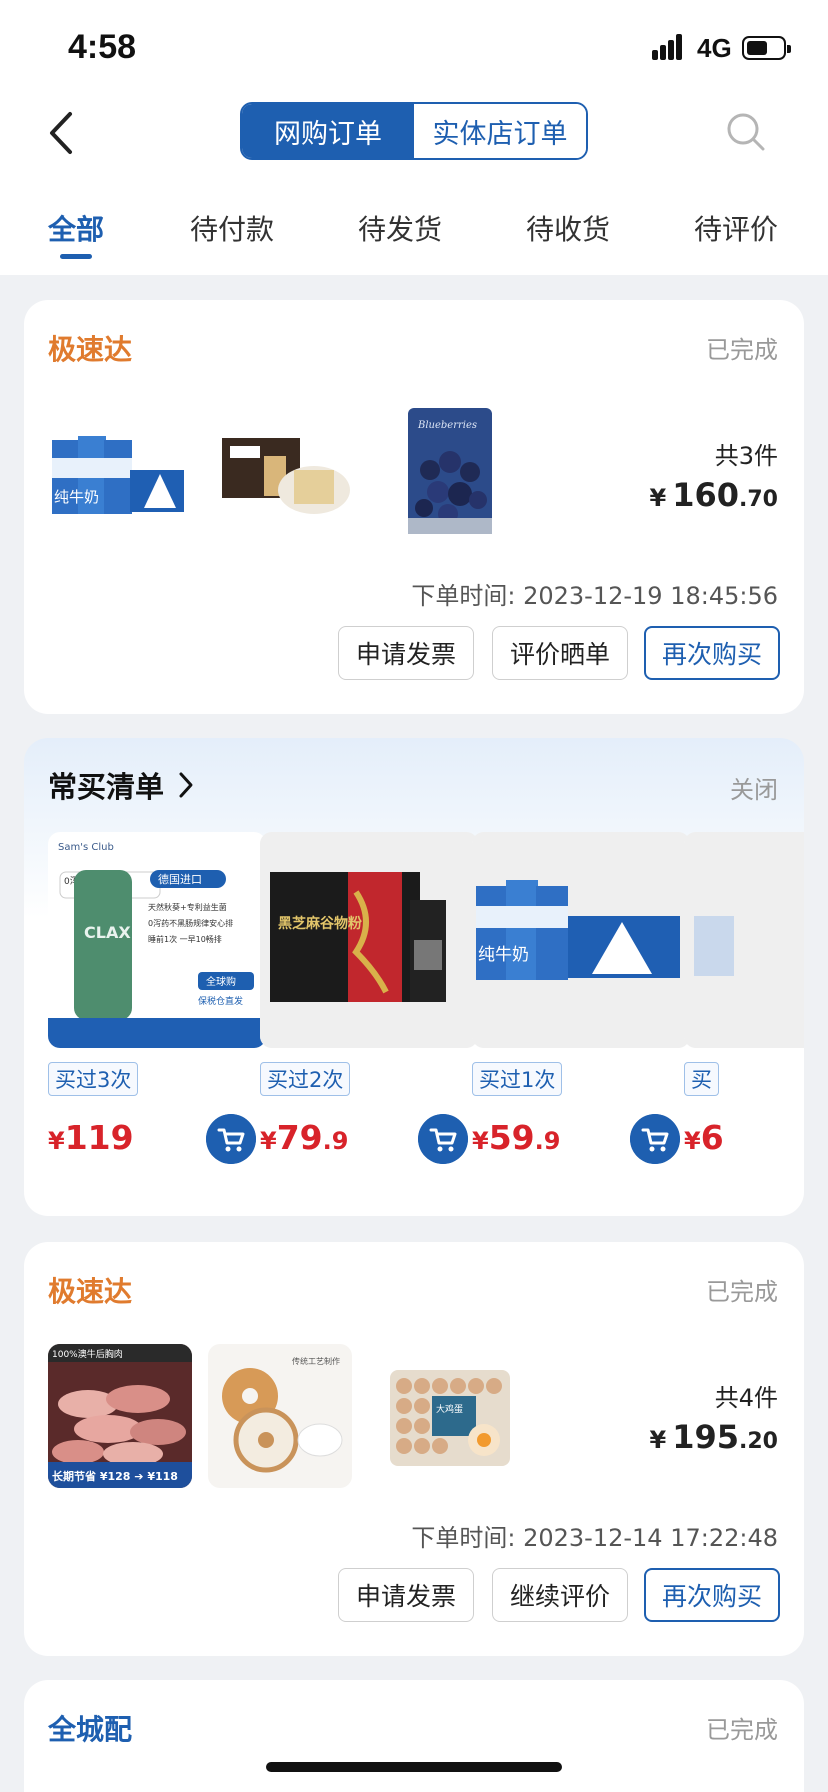 The image size is (828, 1792). What do you see at coordinates (221, 981) in the screenshot?
I see `global-tag: 全球购` at bounding box center [221, 981].